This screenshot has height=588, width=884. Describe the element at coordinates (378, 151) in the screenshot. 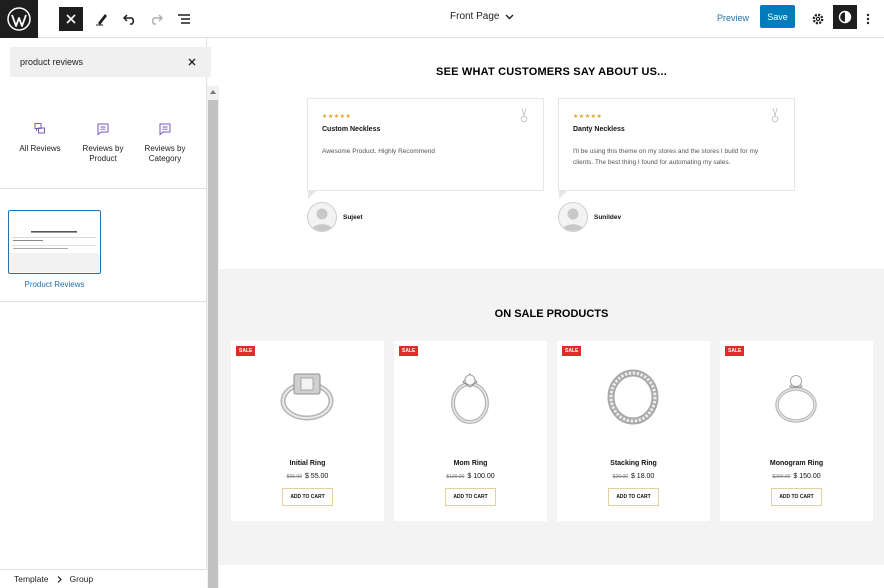

I see `review-text: Awesome Product. Highly Recommend` at that location.